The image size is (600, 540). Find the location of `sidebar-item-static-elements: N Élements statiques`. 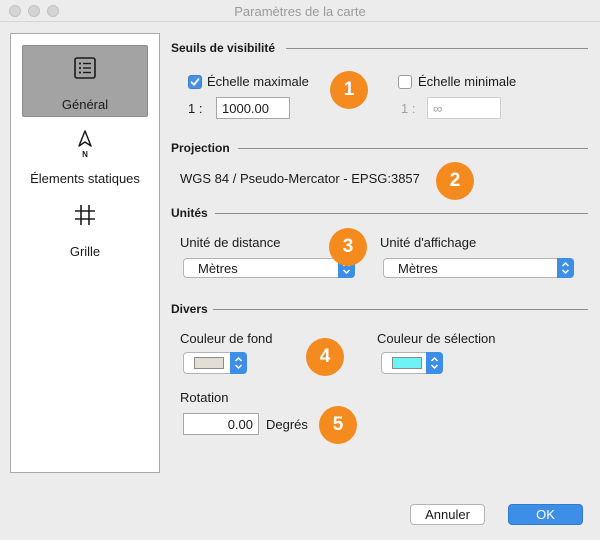

sidebar-item-static-elements: N Élements statiques is located at coordinates (85, 156).